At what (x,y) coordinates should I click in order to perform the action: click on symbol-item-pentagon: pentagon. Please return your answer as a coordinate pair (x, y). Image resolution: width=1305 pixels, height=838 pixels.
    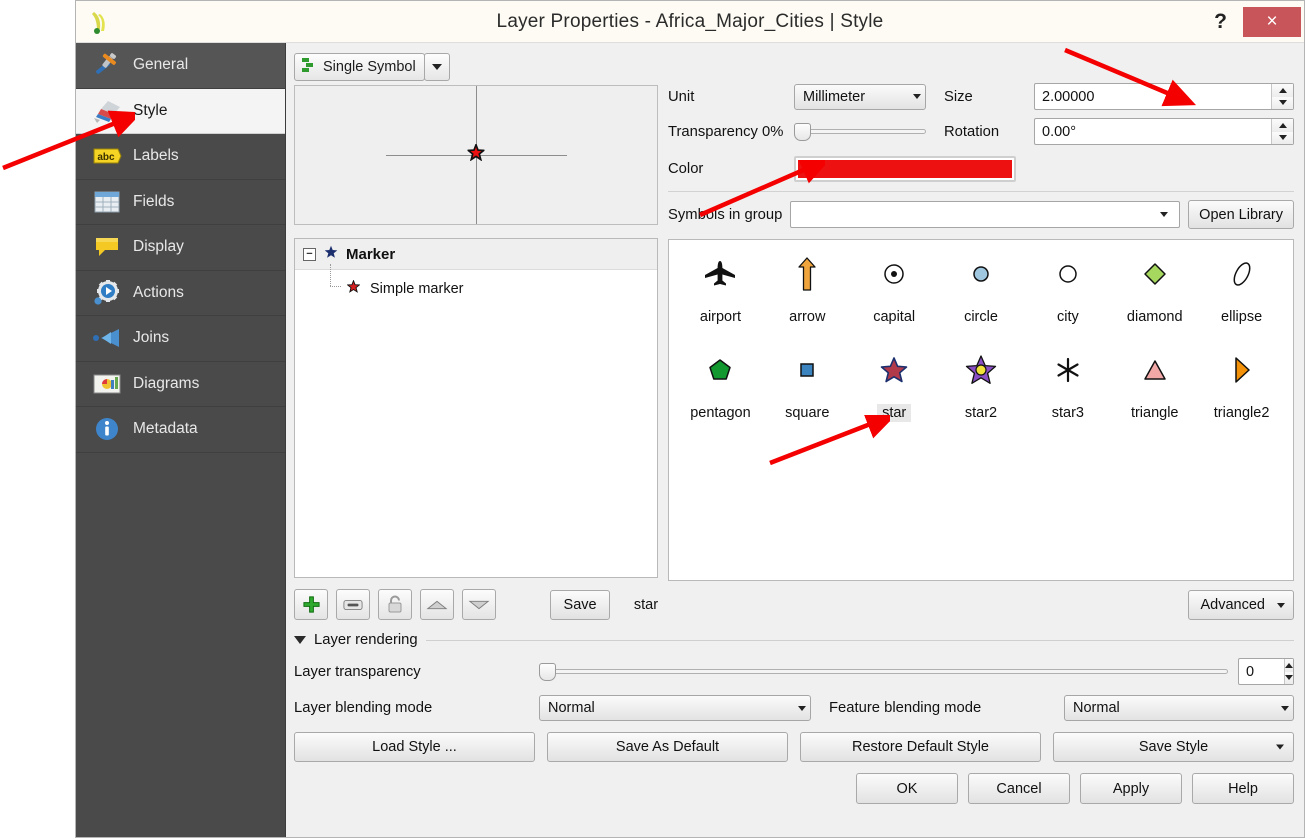
    Looking at the image, I should click on (720, 386).